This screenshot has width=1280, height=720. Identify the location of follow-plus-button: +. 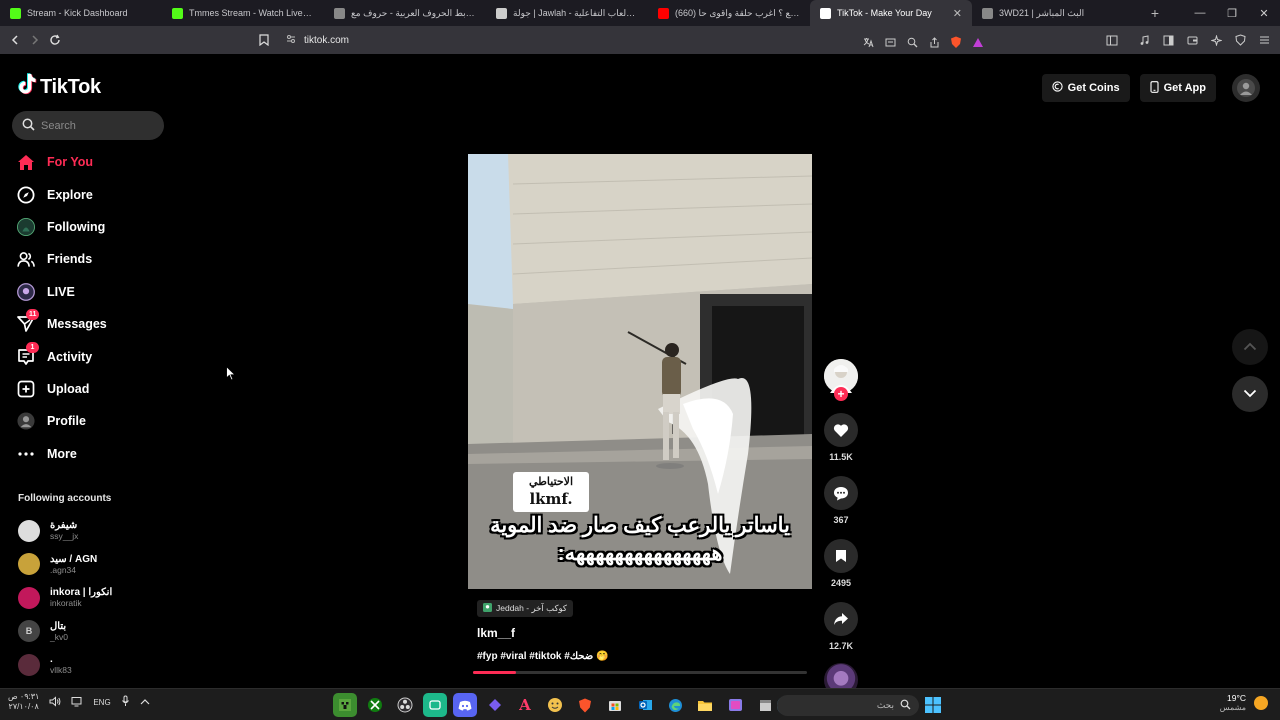
(841, 394).